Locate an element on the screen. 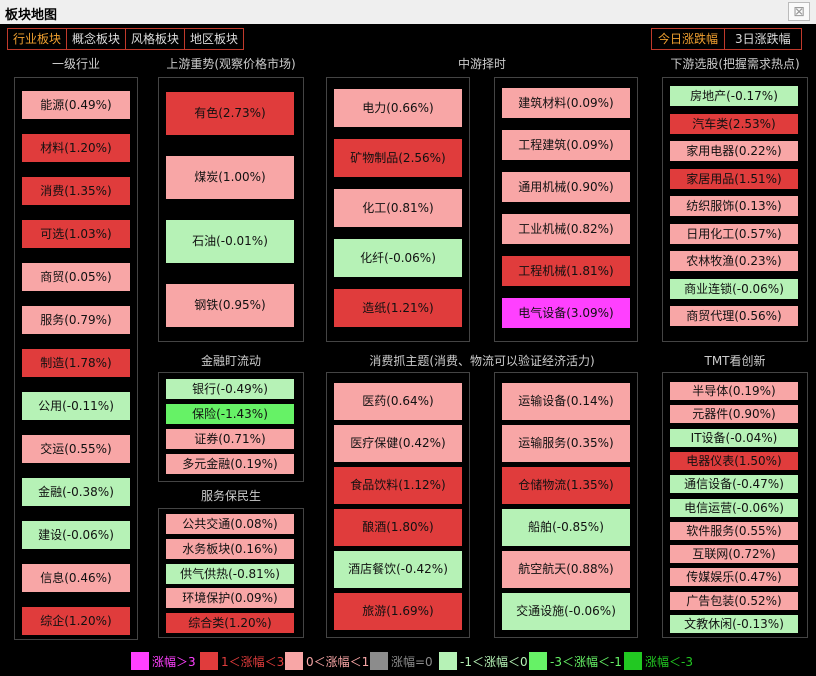 This screenshot has width=816, height=676. legend-text: -1＜涨幅＜0 is located at coordinates (494, 661).